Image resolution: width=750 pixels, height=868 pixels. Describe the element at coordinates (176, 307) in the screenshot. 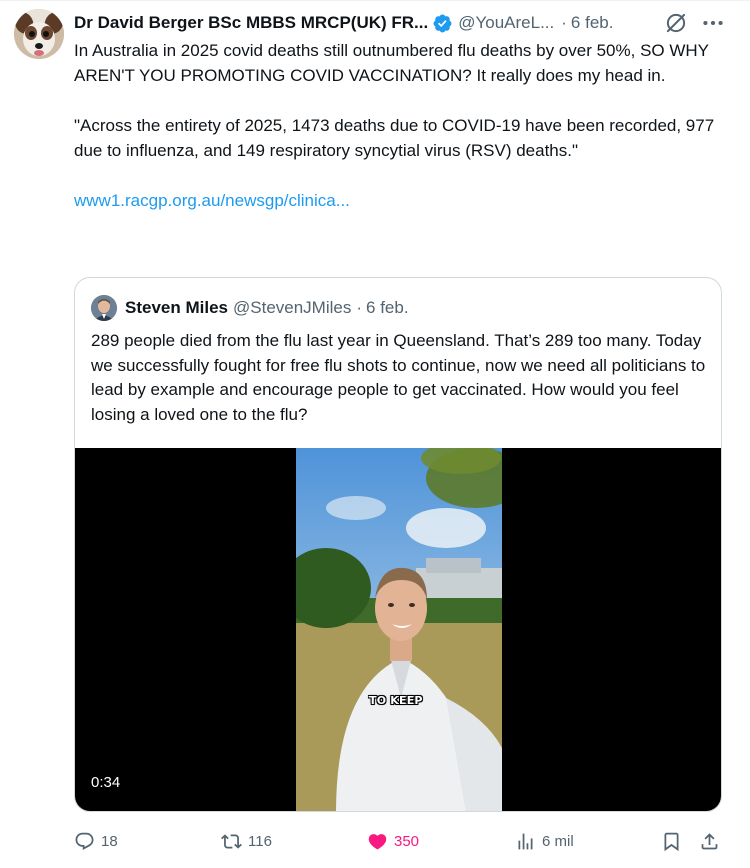

I see `quoted-author-name: Steven Miles` at that location.